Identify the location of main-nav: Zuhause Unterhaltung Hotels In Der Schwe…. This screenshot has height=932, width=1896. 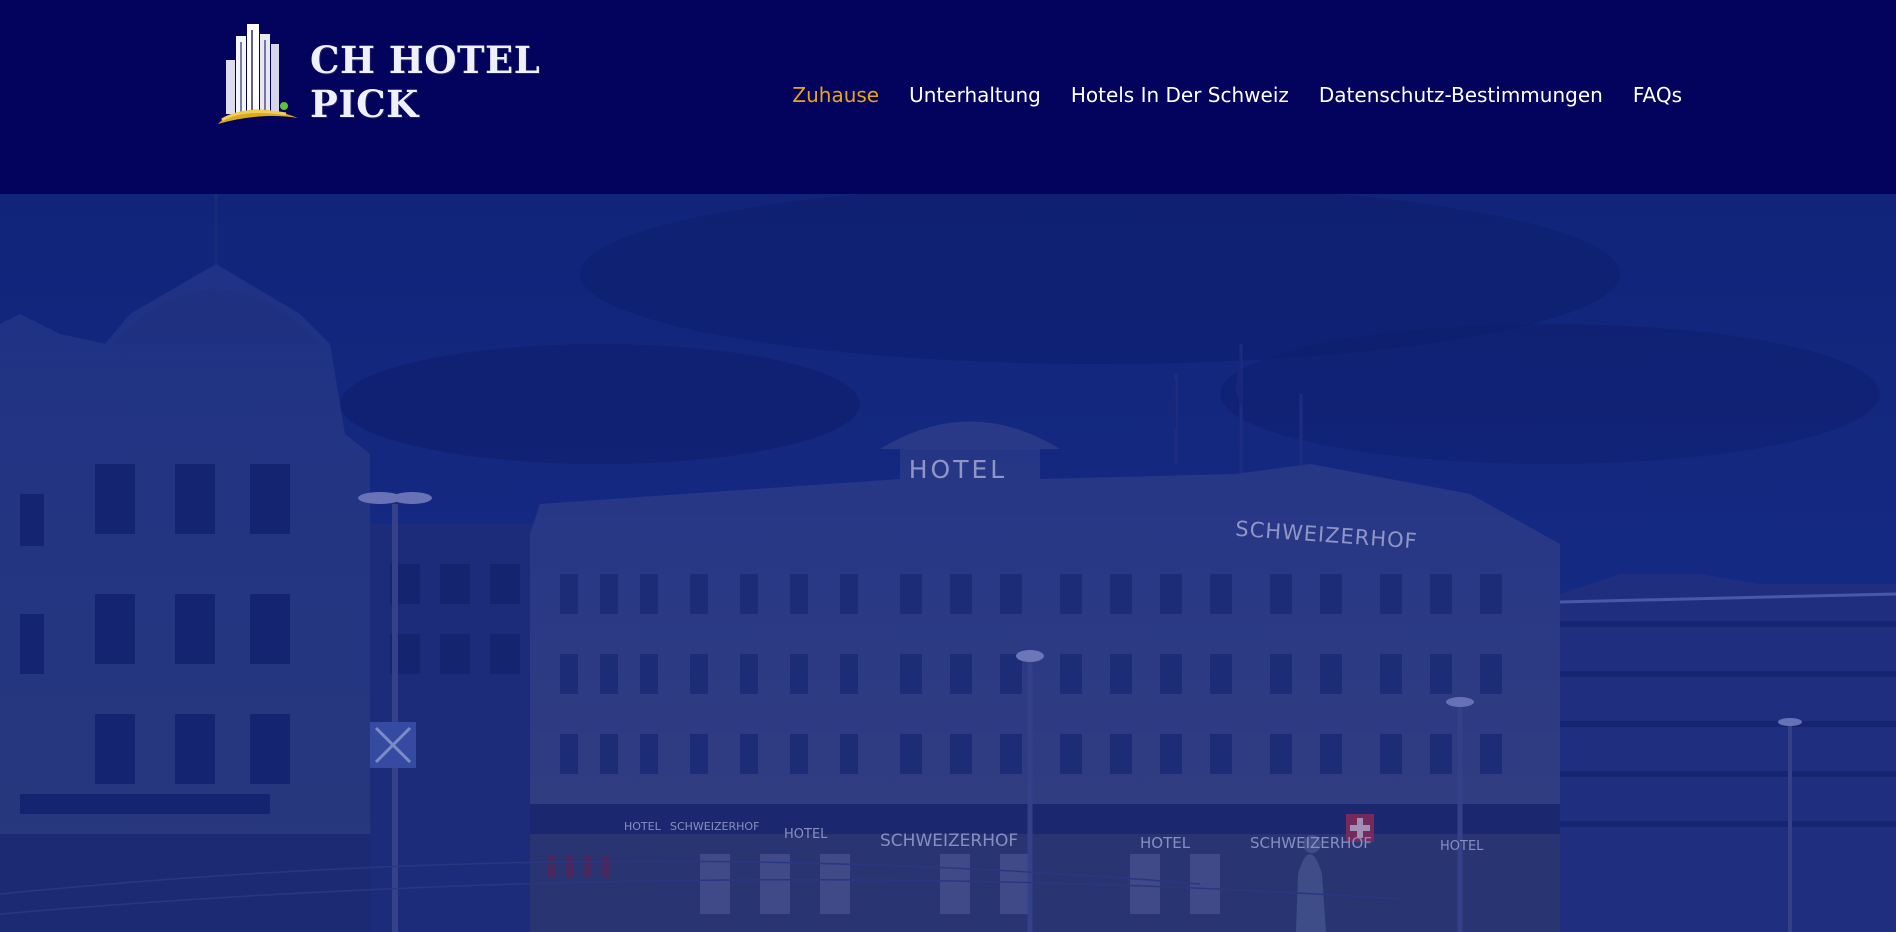
(1227, 95).